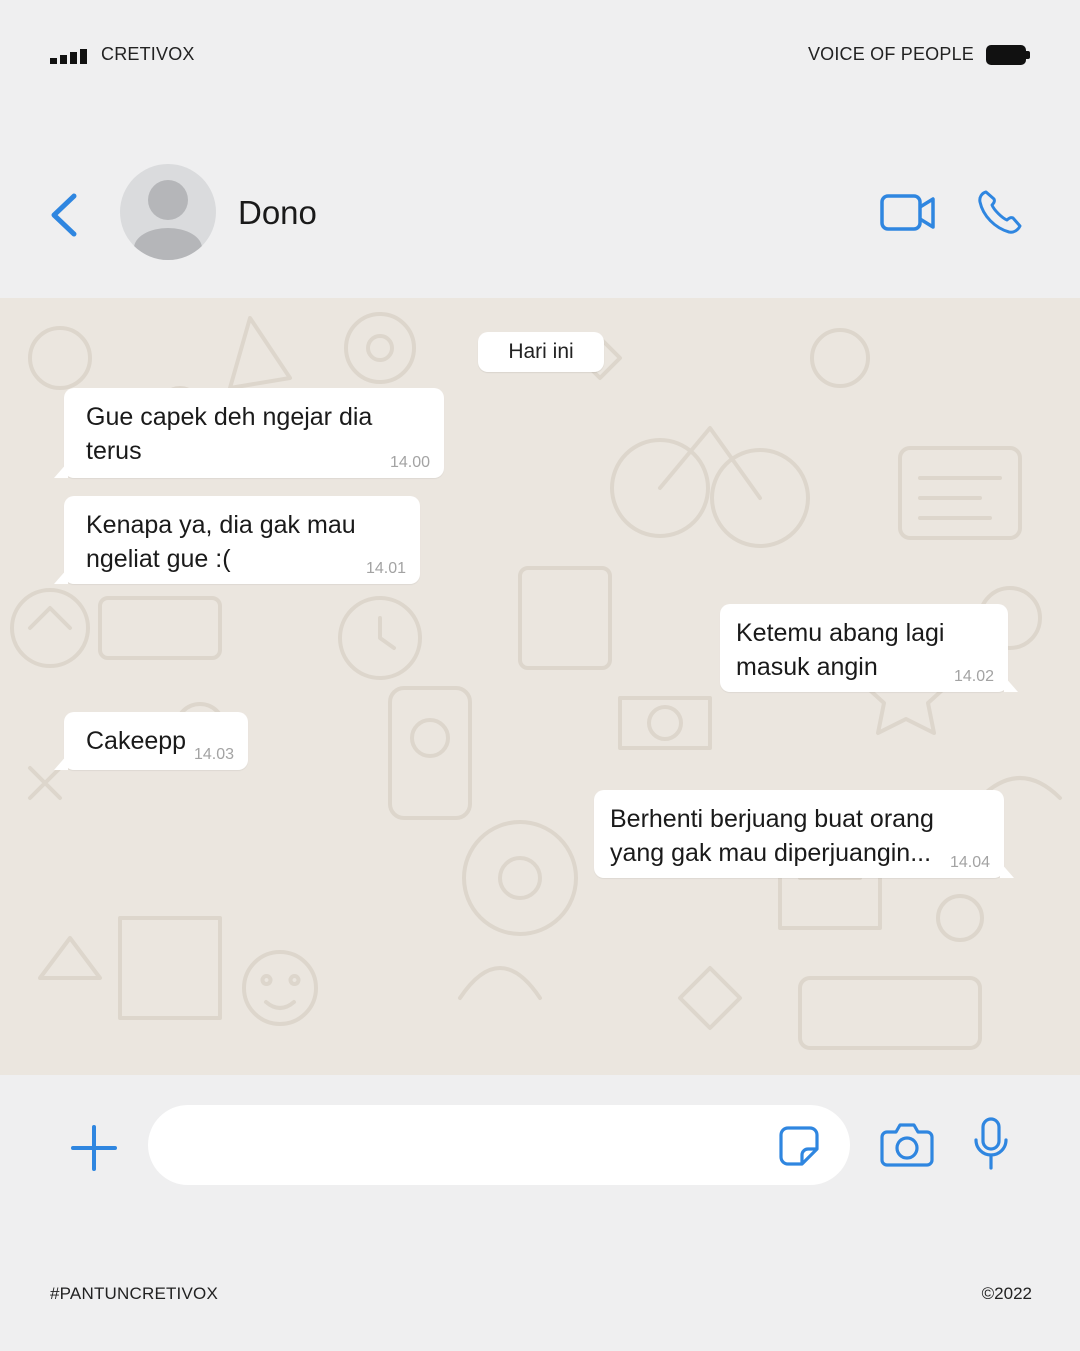 The height and width of the screenshot is (1351, 1080). Describe the element at coordinates (840, 633) in the screenshot. I see `message-text-line: Ketemu abang lagi` at that location.